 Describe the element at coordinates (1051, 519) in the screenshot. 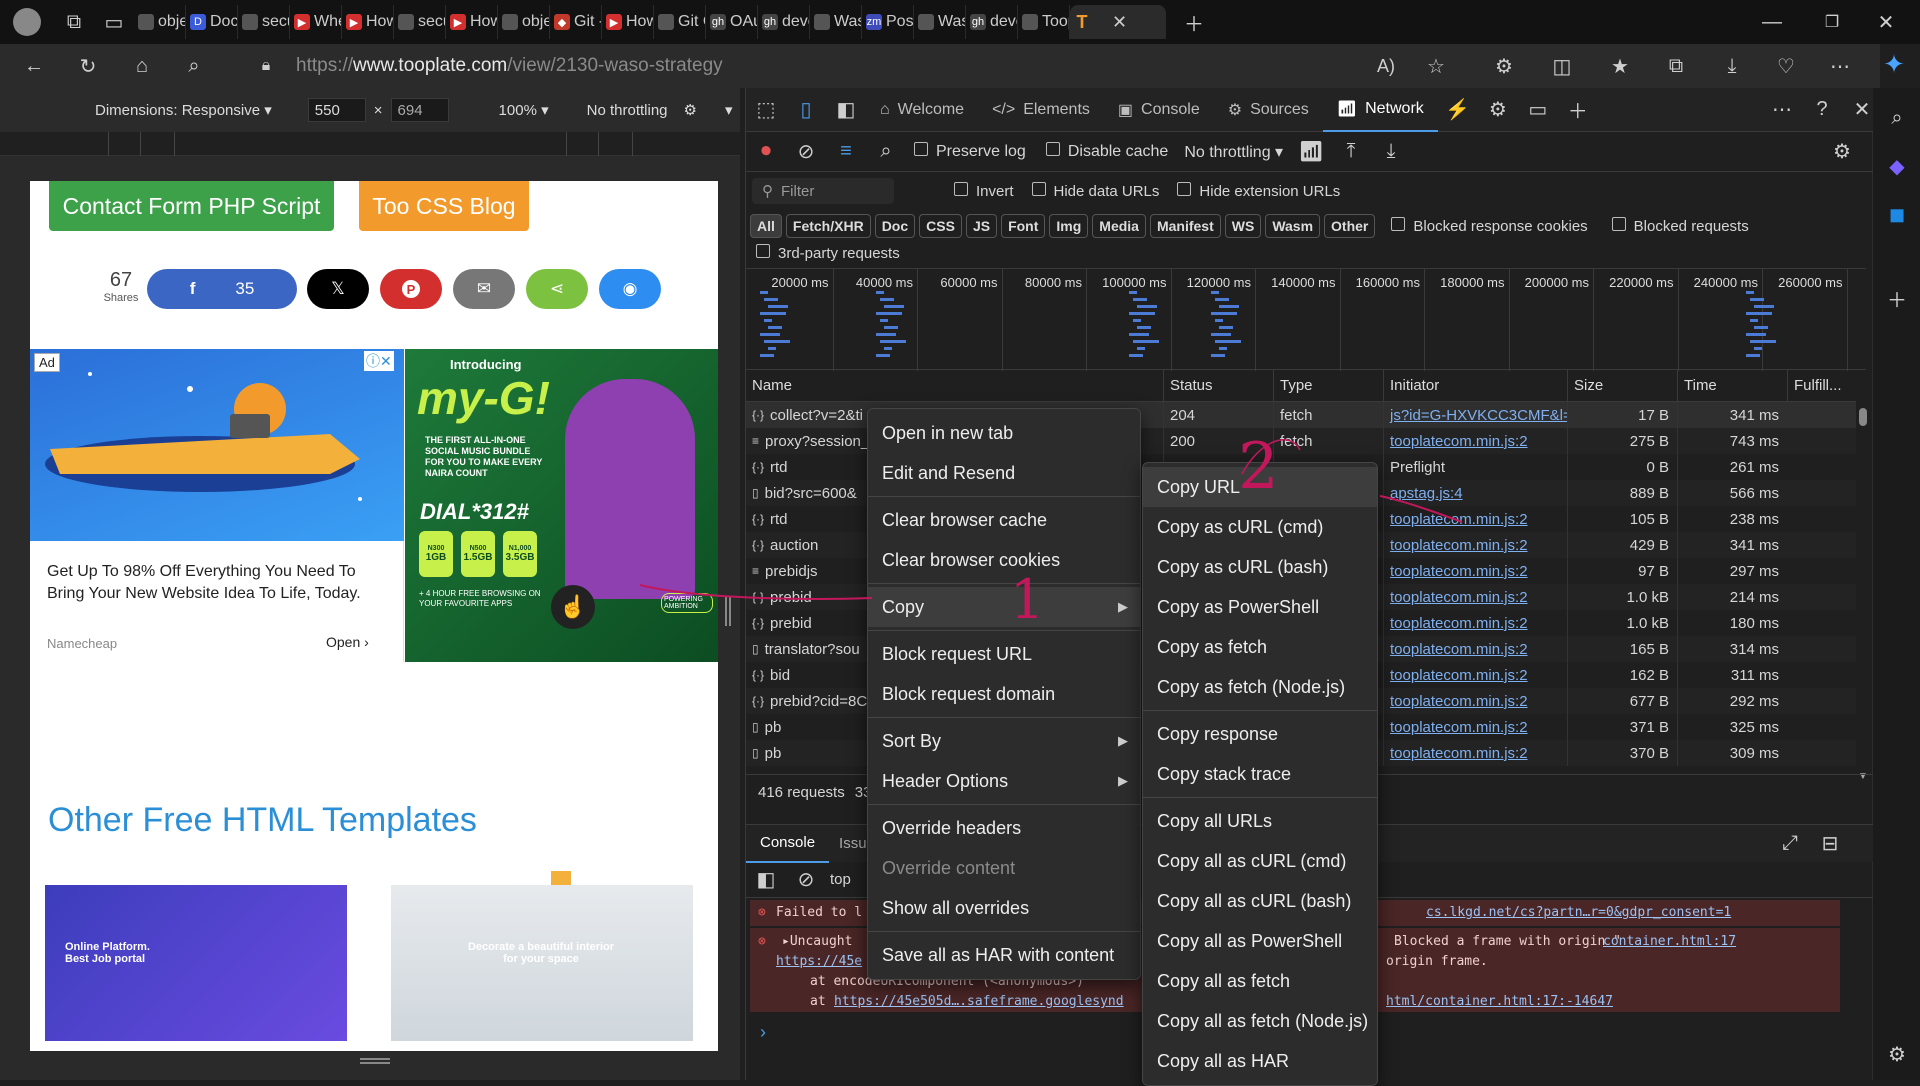

I see `annotation-strokes` at that location.